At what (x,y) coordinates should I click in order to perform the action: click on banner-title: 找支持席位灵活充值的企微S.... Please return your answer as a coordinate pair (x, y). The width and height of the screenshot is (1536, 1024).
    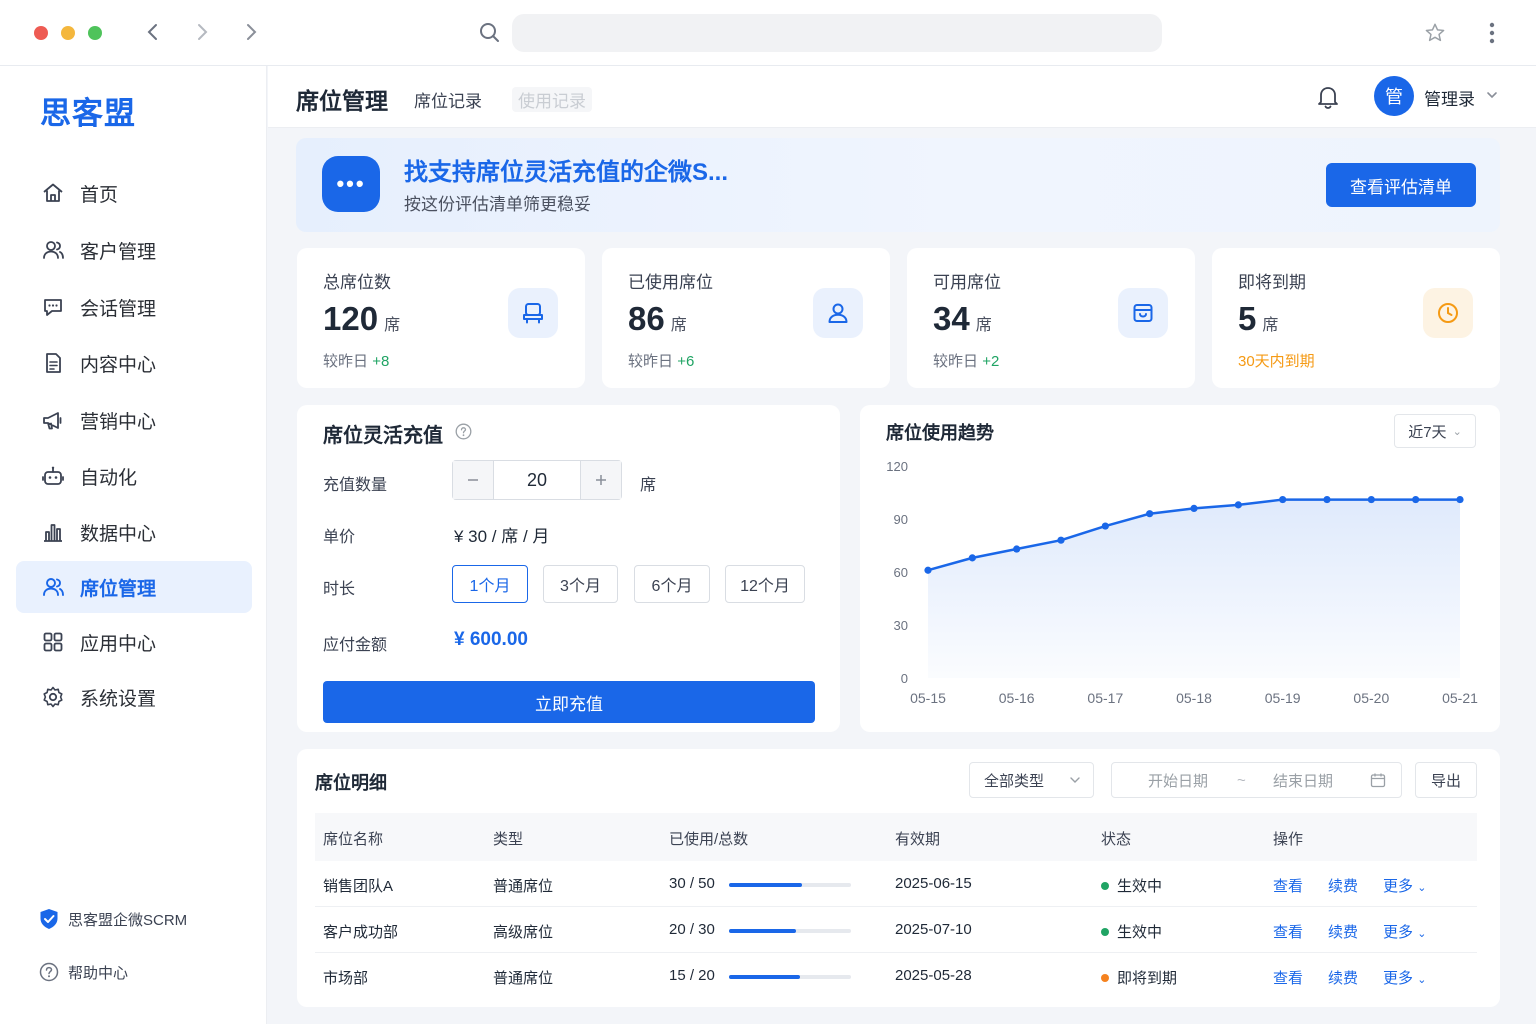
    Looking at the image, I should click on (566, 169).